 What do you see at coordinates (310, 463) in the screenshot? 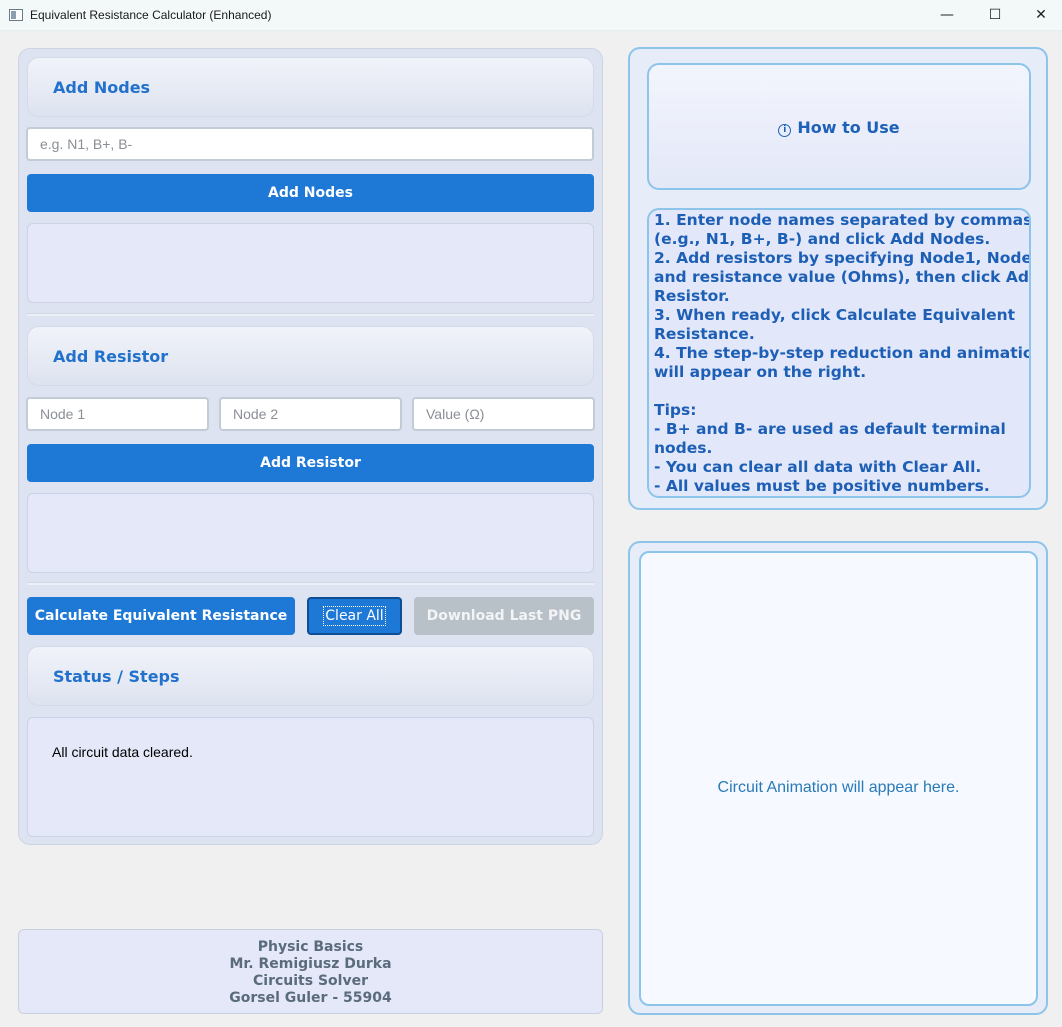
I see `add-resistor-button: Add Resistor` at bounding box center [310, 463].